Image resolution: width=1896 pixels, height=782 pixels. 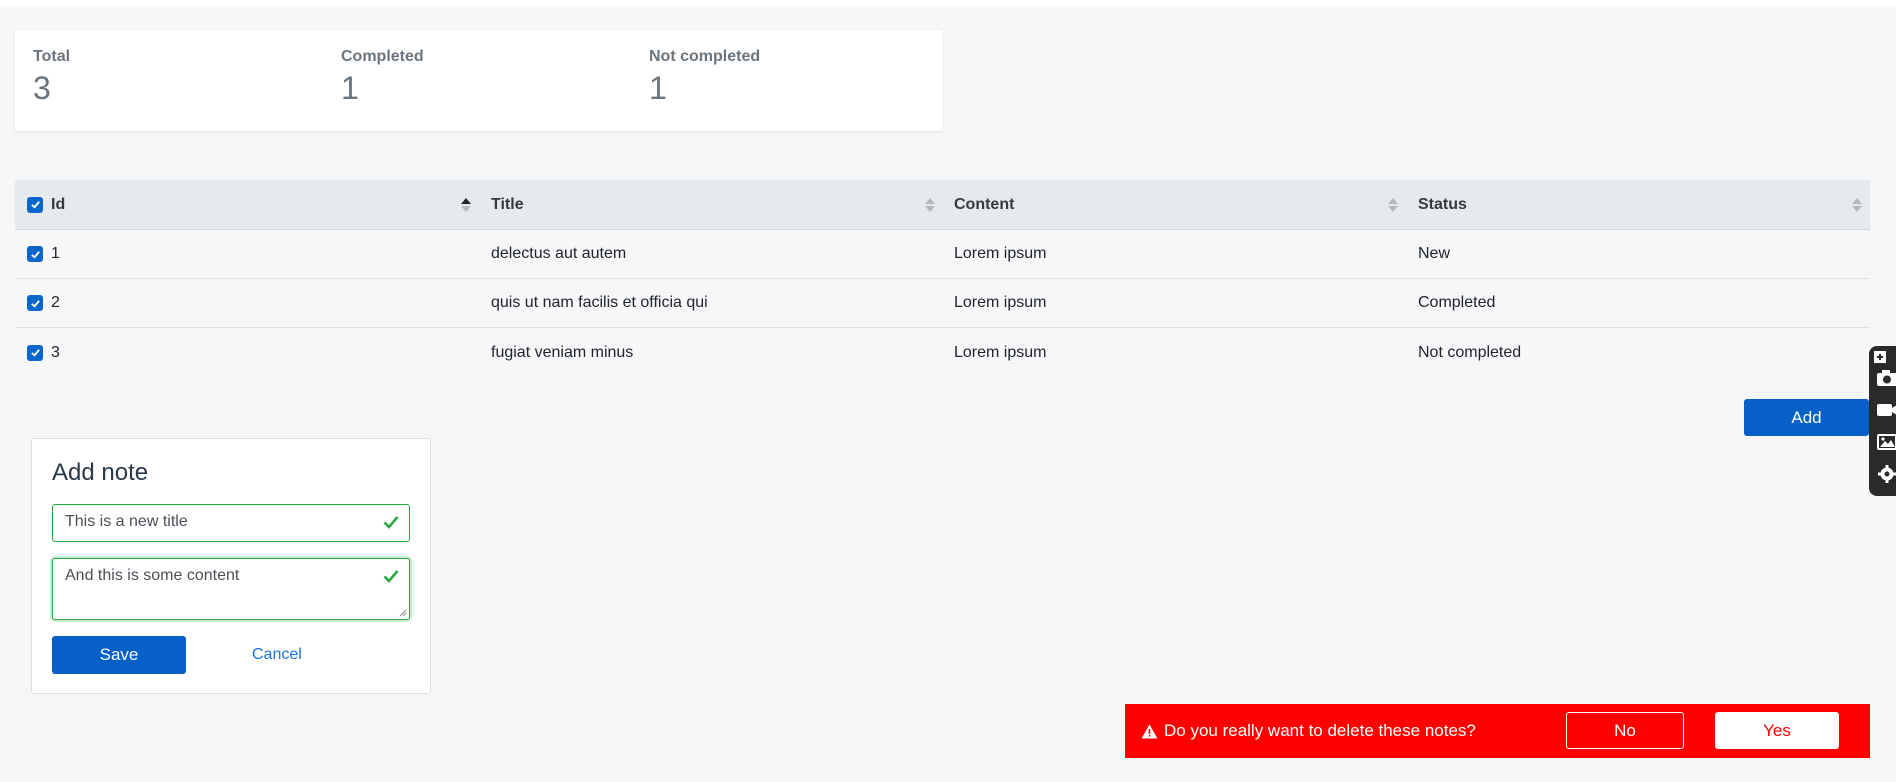 I want to click on content-textarea: And this is some content, so click(x=231, y=589).